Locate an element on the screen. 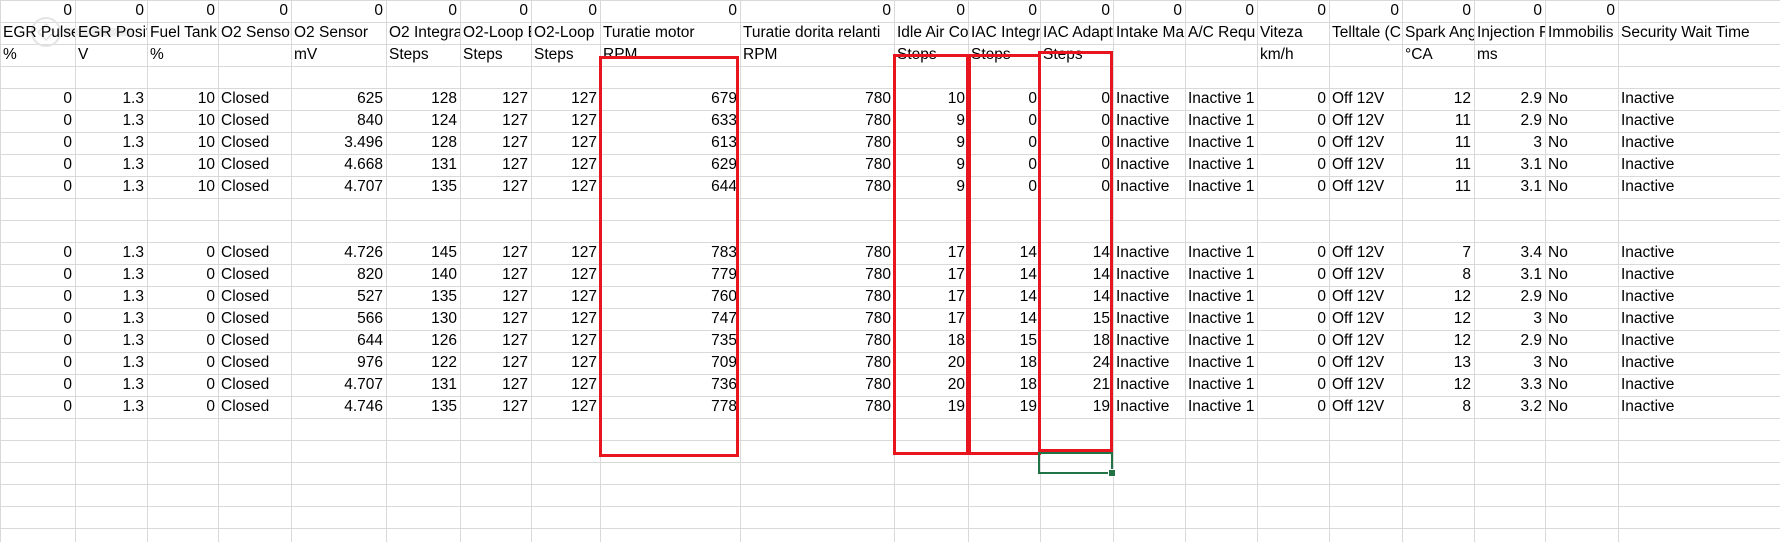 The width and height of the screenshot is (1780, 542). table-cell: 10 is located at coordinates (182, 99).